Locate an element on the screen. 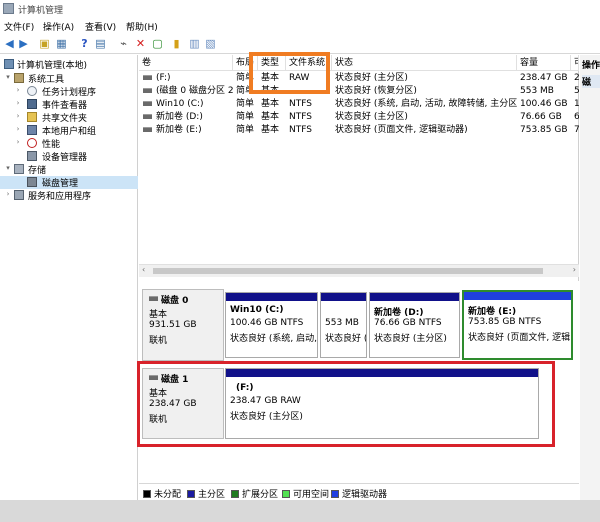 Image resolution: width=600 pixels, height=522 pixels. computer-management-icon is located at coordinates (8, 8).